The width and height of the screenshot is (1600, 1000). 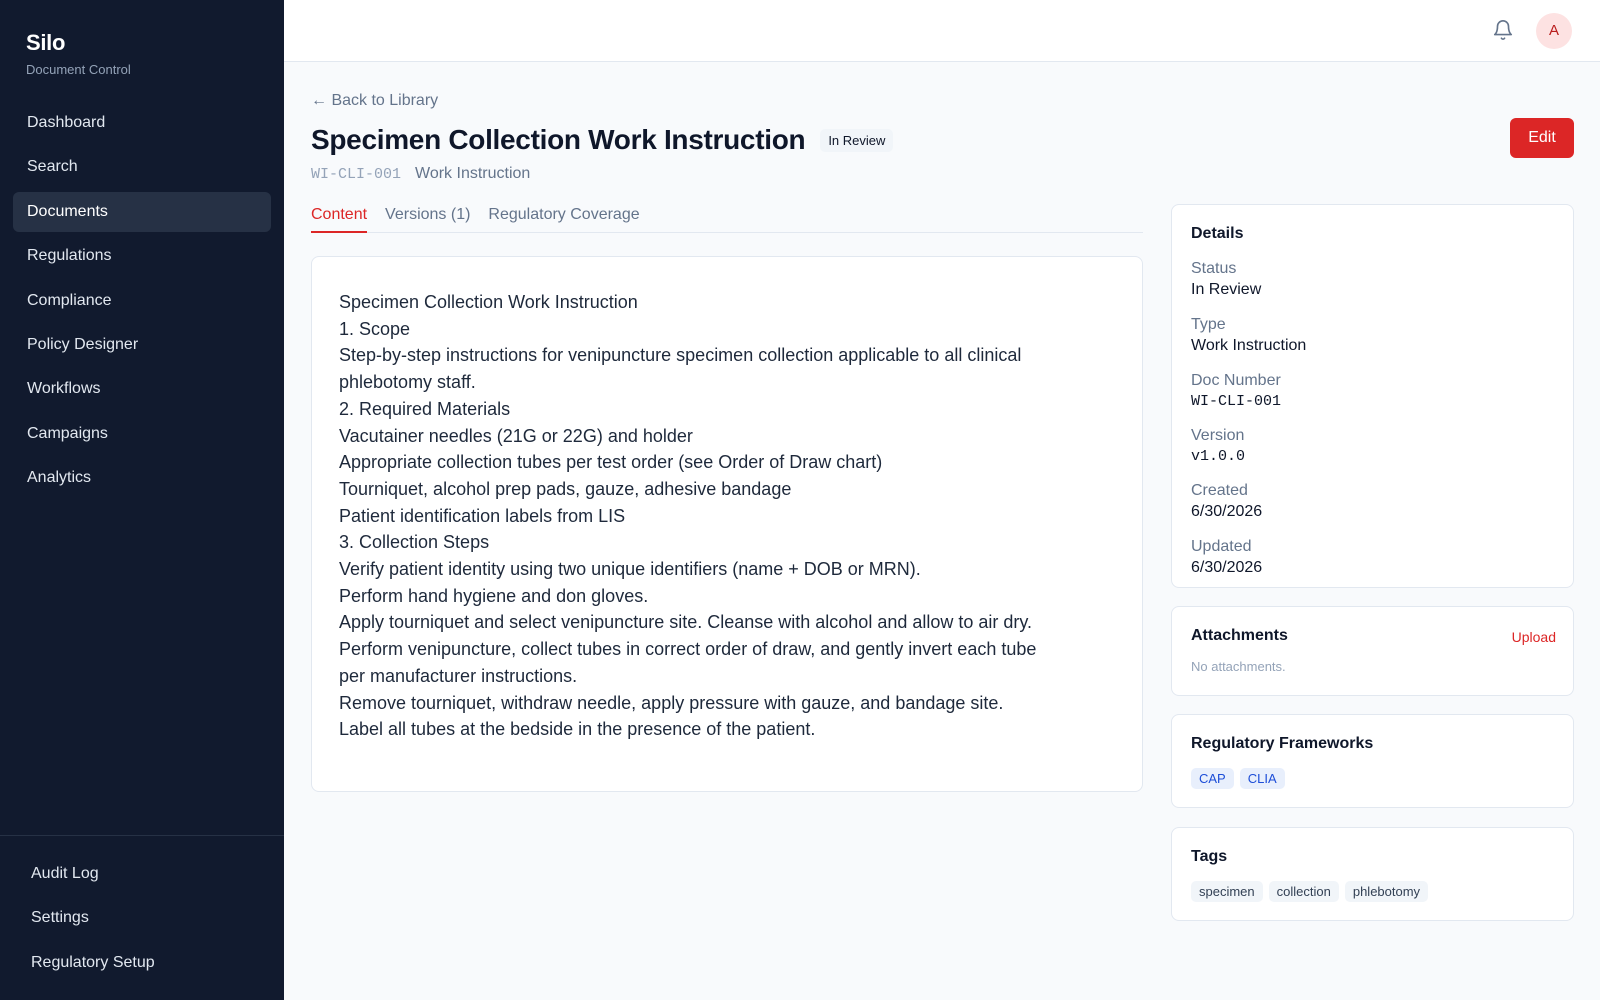 I want to click on detail-value: Work Instruction, so click(x=1249, y=345).